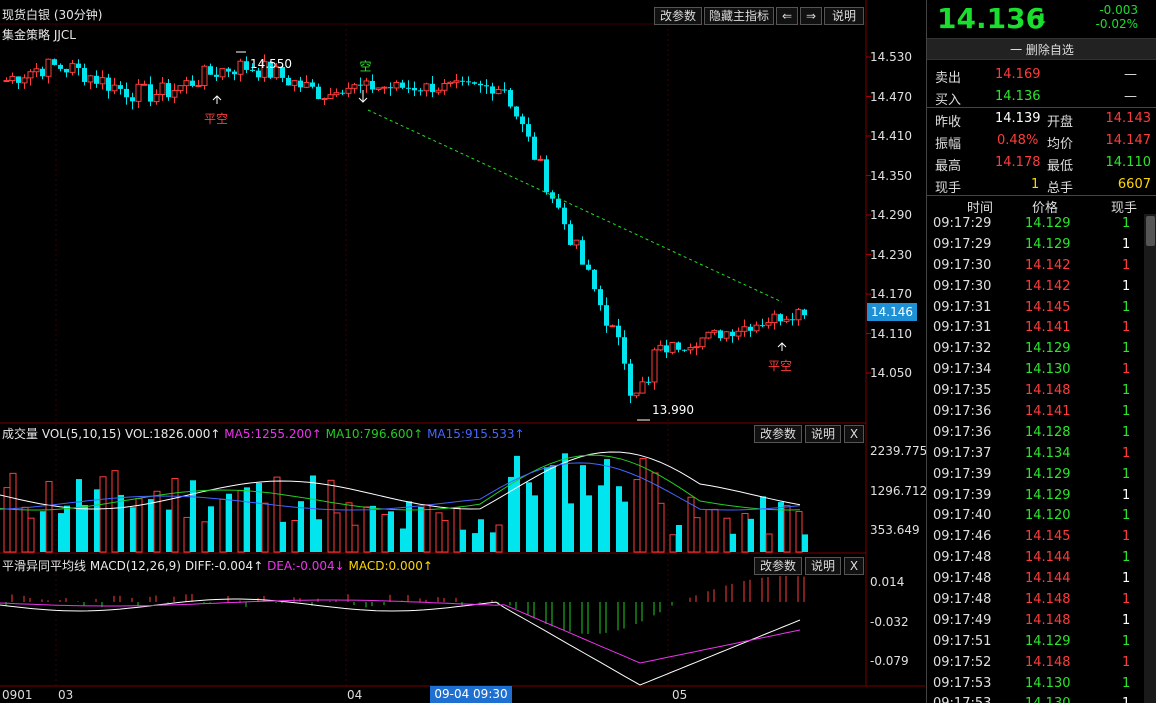  I want to click on scrollbar-thumb, so click(1150, 231).